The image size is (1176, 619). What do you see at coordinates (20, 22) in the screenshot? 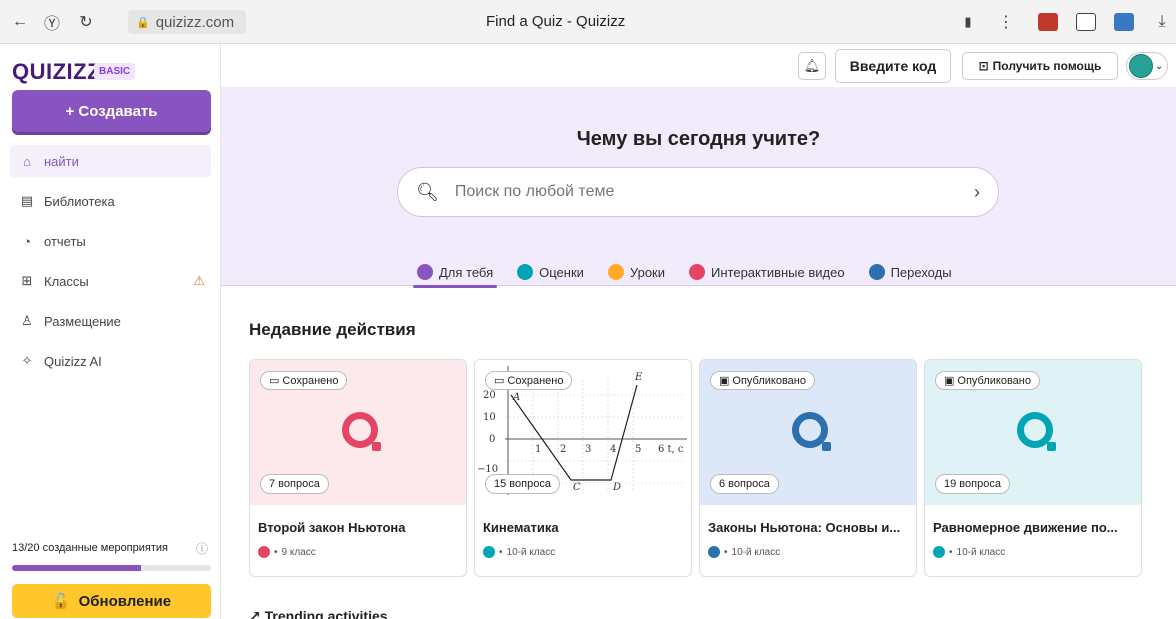
I see `back-icon: ←` at bounding box center [20, 22].